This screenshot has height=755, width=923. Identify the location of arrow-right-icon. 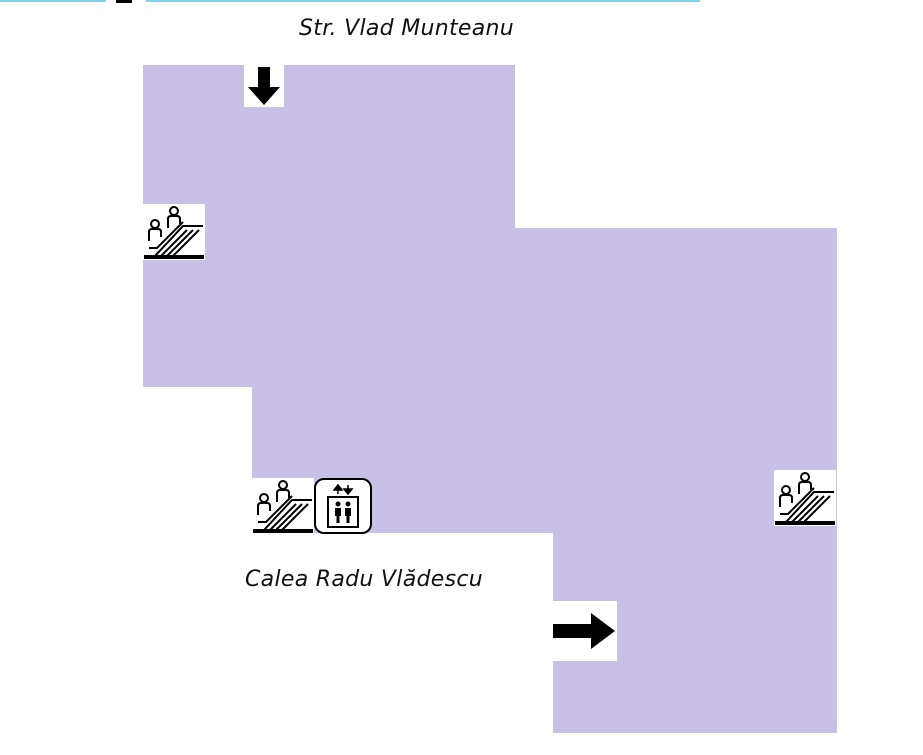
(584, 631).